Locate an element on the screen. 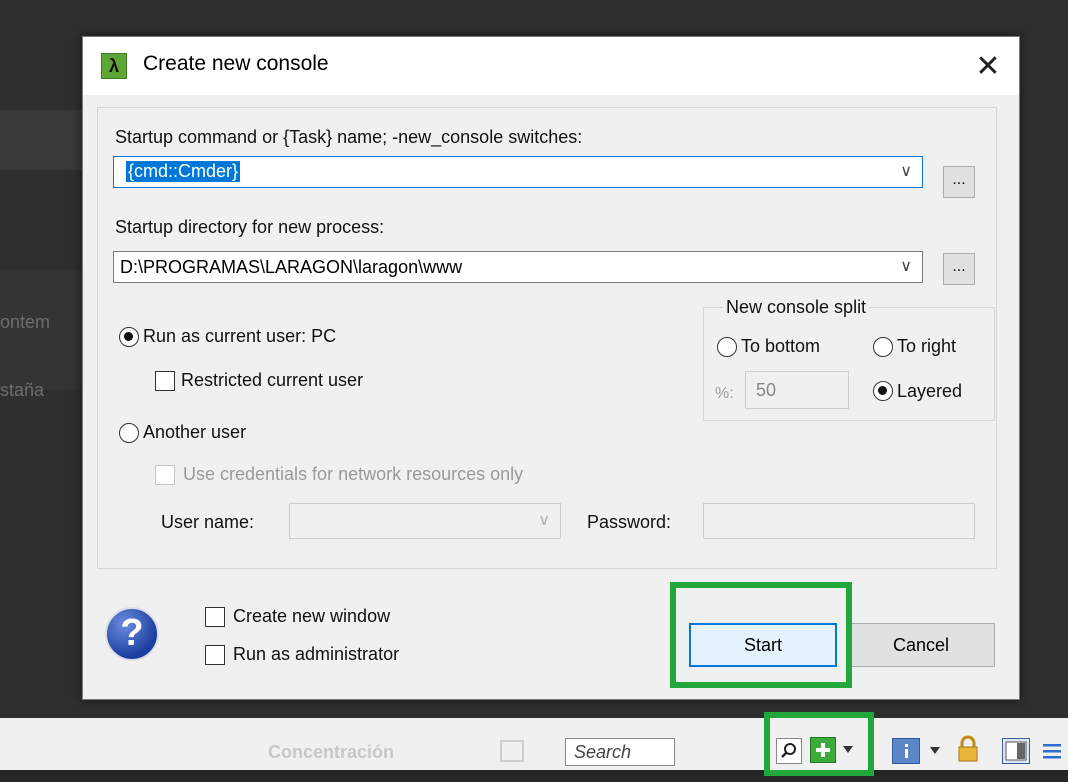 This screenshot has height=782, width=1068. lambda-icon: λ is located at coordinates (114, 66).